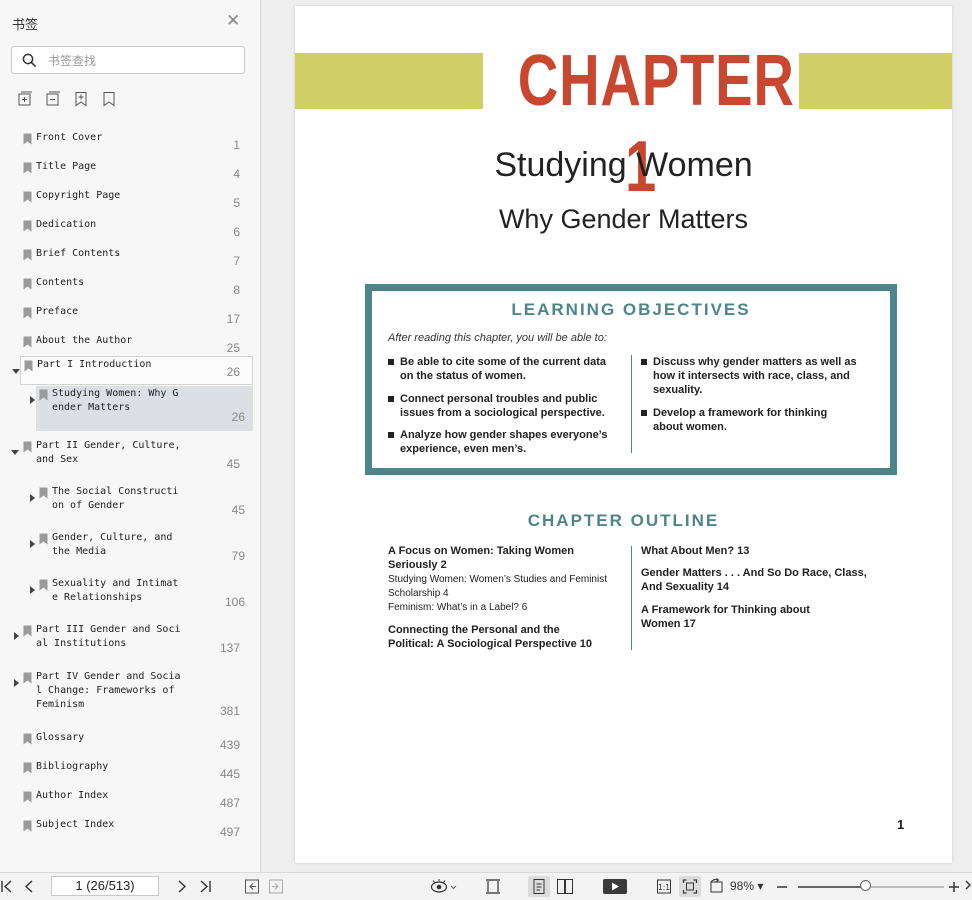  What do you see at coordinates (133, 202) in the screenshot?
I see `bookmark-item: Copyright Page 5` at bounding box center [133, 202].